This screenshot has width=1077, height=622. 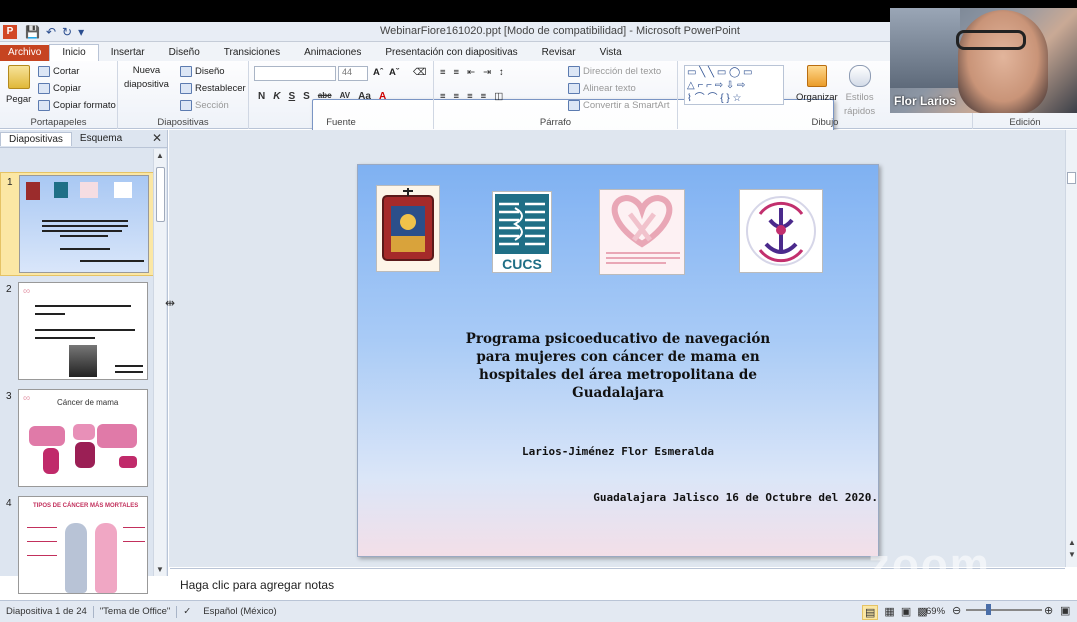 I want to click on reset-label: Restablecer, so click(x=220, y=88).